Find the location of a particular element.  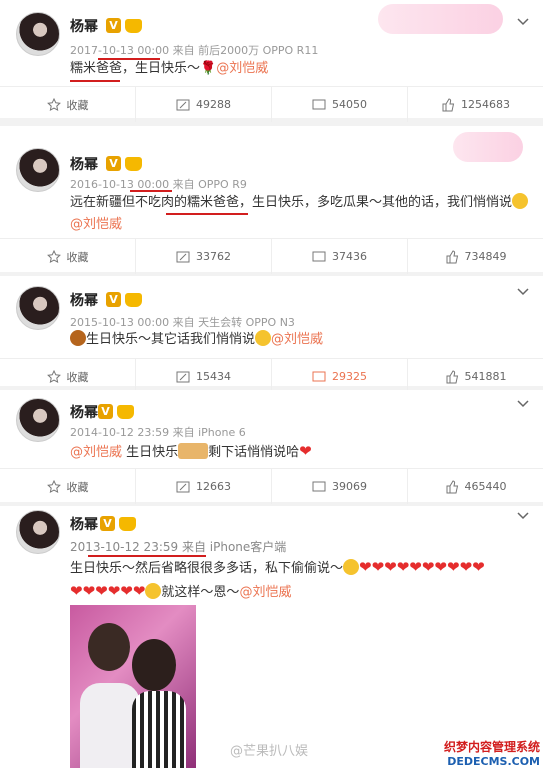

person-body is located at coordinates (159, 729).